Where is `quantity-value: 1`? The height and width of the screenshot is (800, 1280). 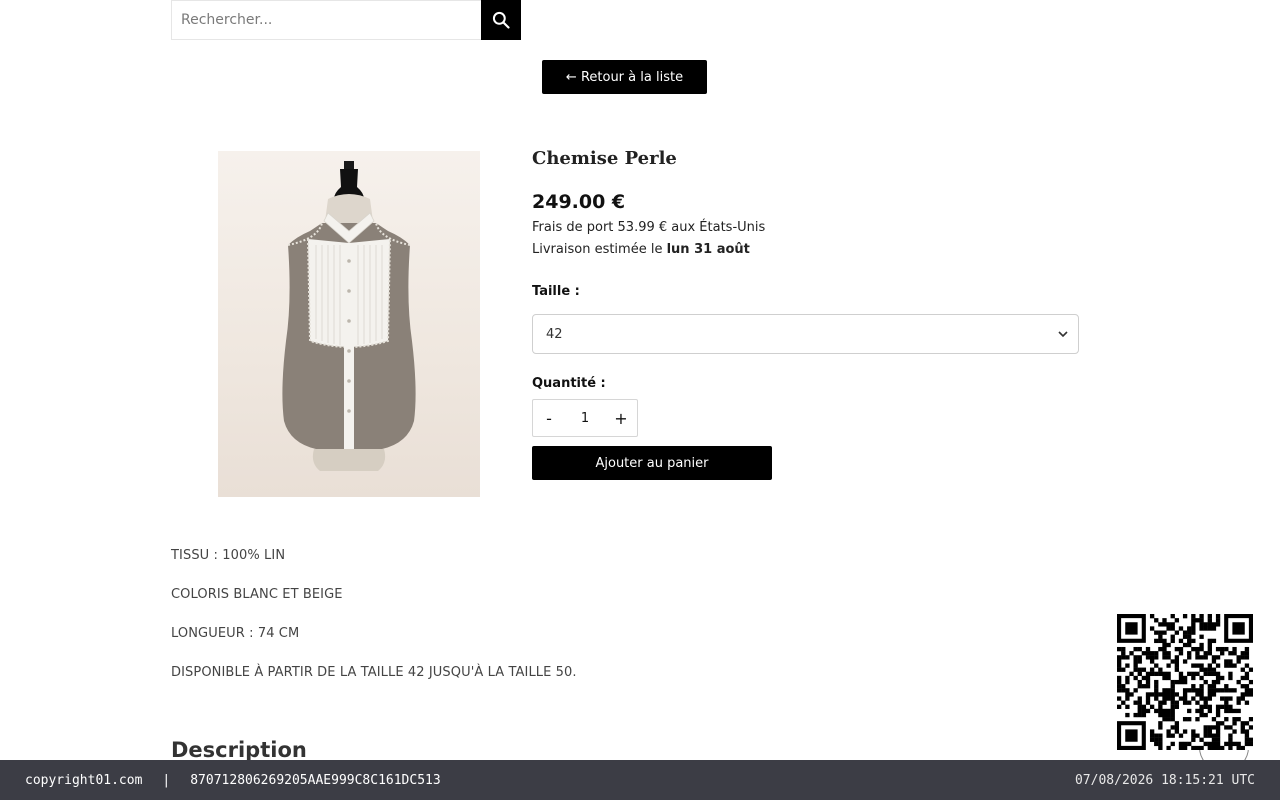 quantity-value: 1 is located at coordinates (585, 418).